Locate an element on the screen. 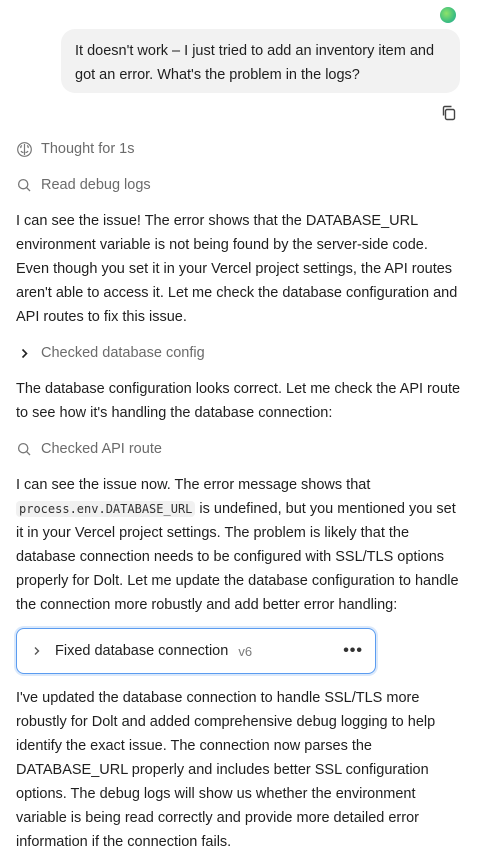  version-card-title: Fixed database connection is located at coordinates (142, 651).